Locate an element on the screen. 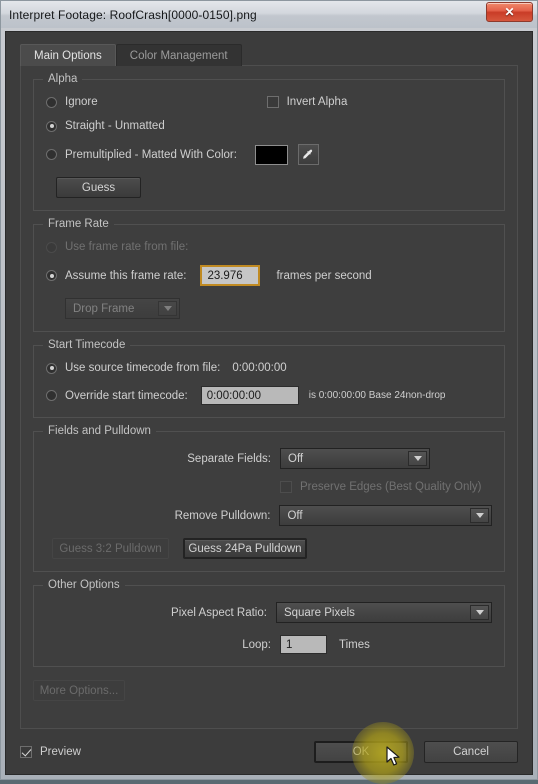 This screenshot has width=538, height=784. override-timecode-value: 0:00:00:00 is located at coordinates (234, 395).